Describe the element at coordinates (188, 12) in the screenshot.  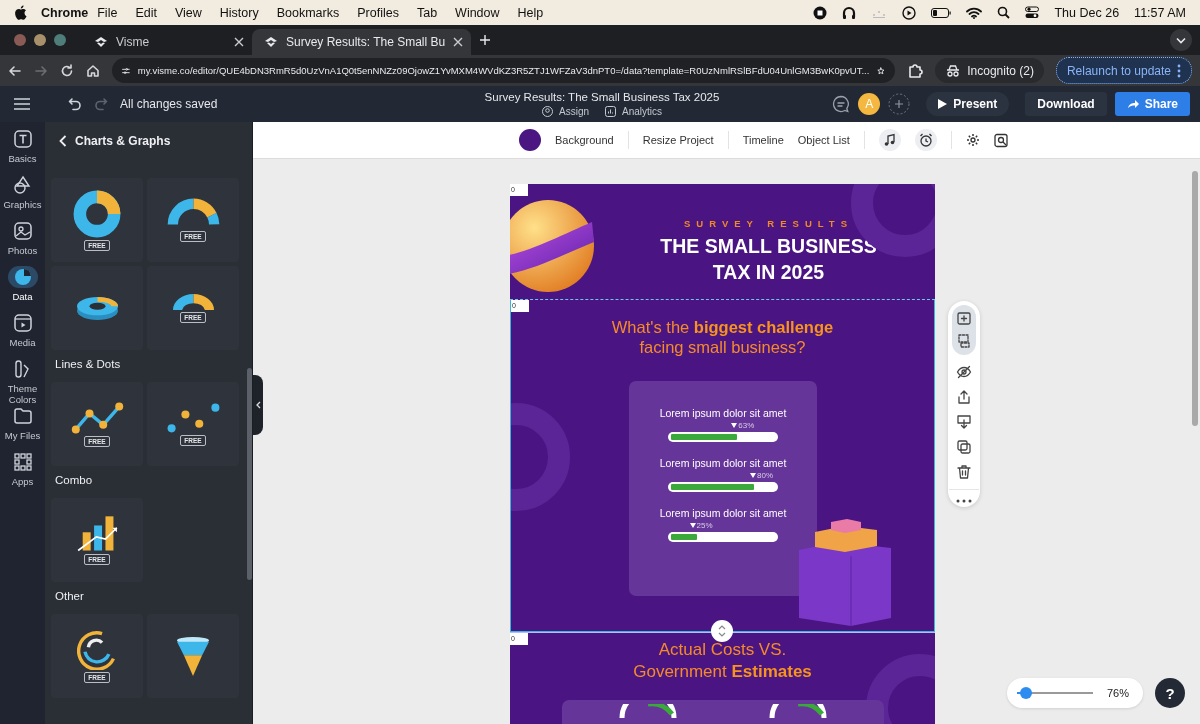
I see `menu-item: View` at that location.